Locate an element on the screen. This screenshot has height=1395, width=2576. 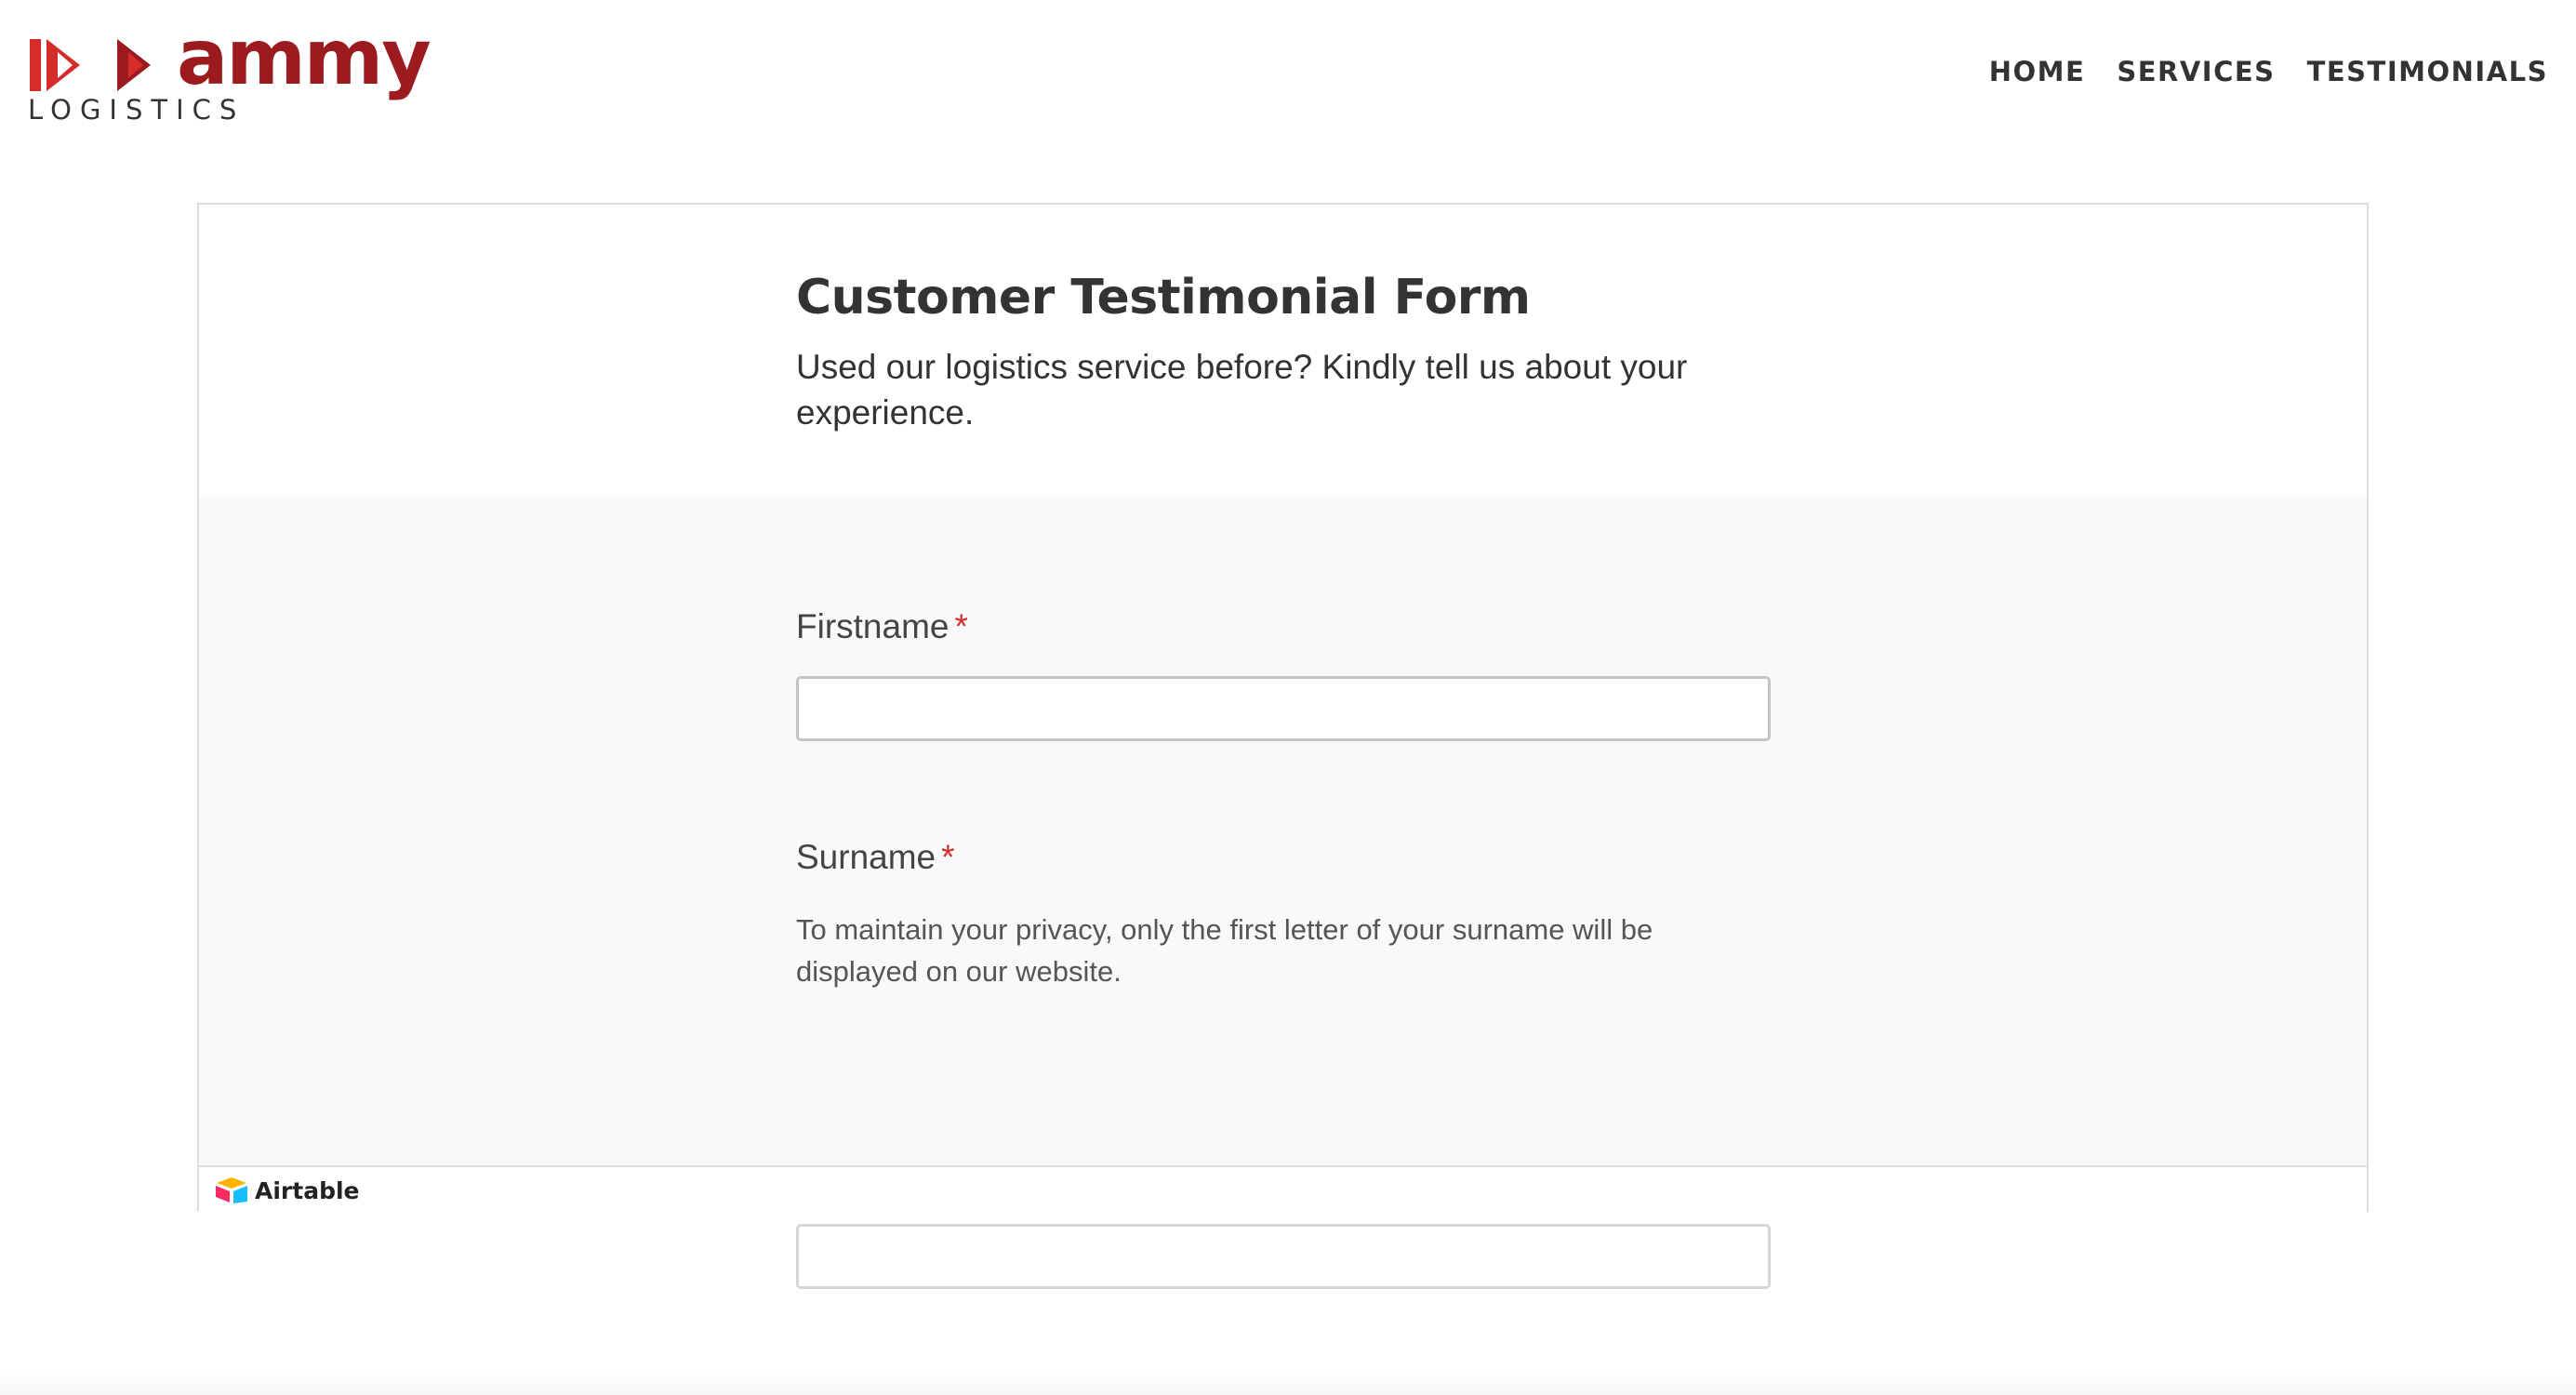
form-title: Customer Testimonial Form is located at coordinates (1163, 298).